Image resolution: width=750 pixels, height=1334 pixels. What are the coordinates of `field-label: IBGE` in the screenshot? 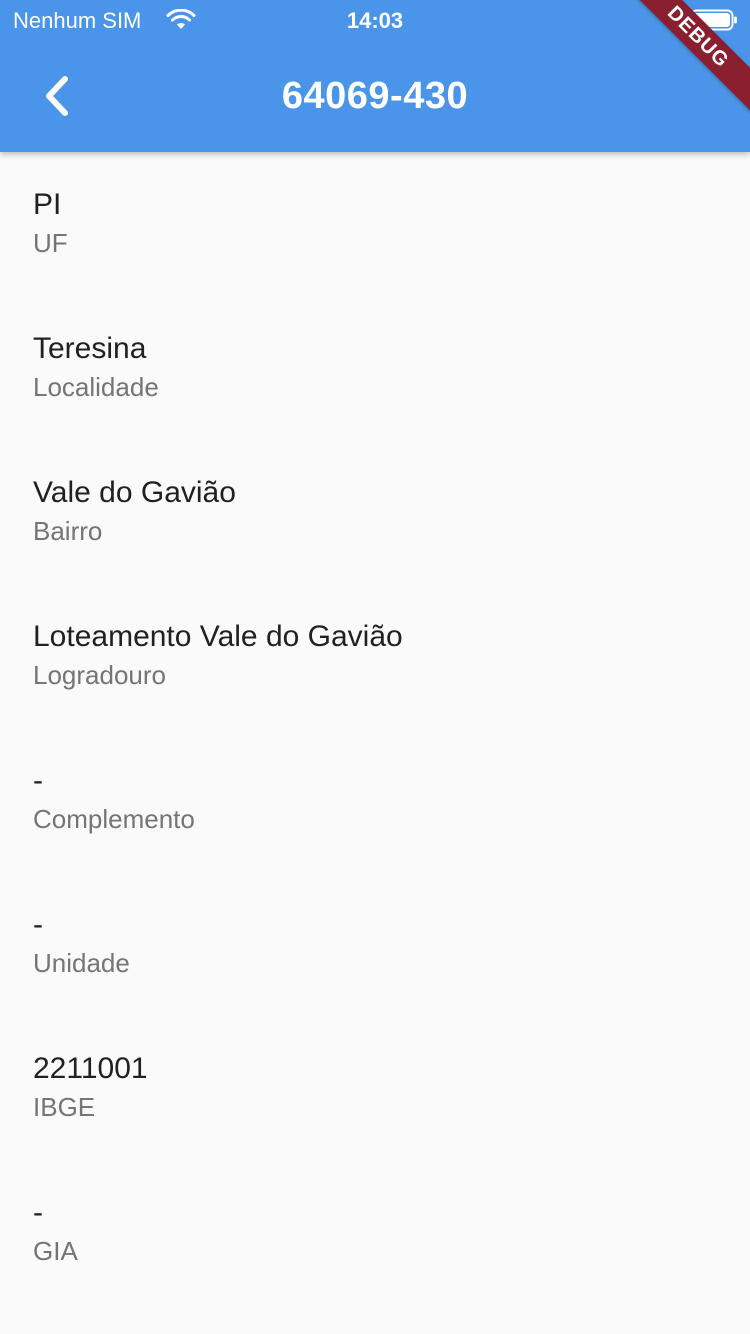 It's located at (64, 1107).